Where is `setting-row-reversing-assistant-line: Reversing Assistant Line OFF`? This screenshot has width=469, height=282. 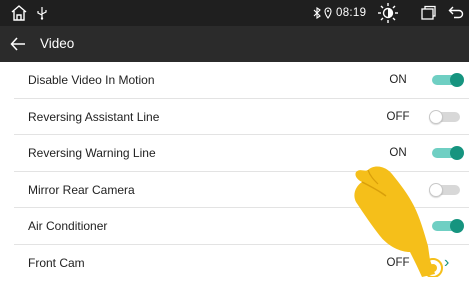 setting-row-reversing-assistant-line: Reversing Assistant Line OFF is located at coordinates (241, 117).